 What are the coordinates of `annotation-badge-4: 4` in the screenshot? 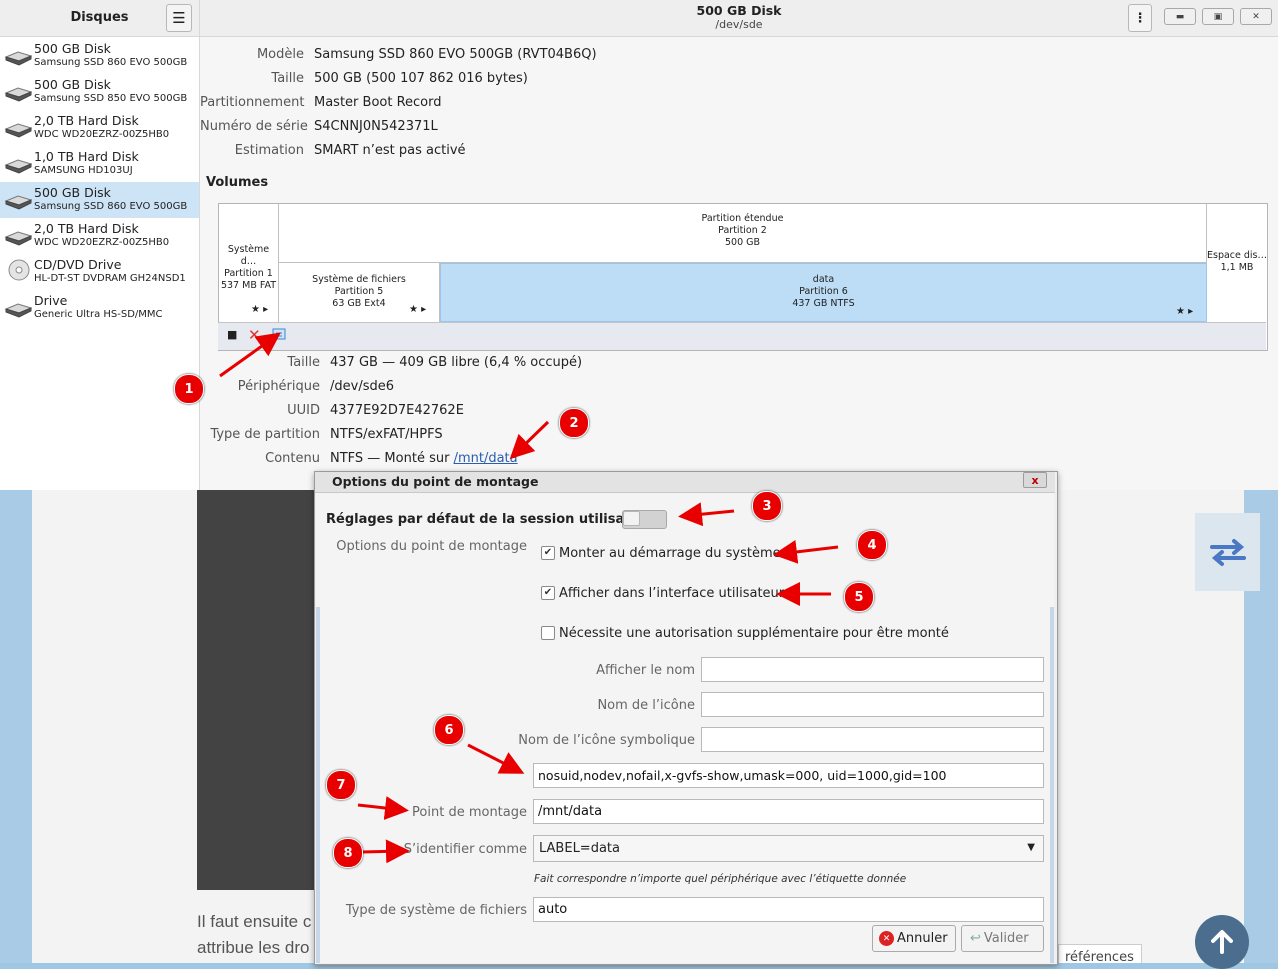 It's located at (872, 545).